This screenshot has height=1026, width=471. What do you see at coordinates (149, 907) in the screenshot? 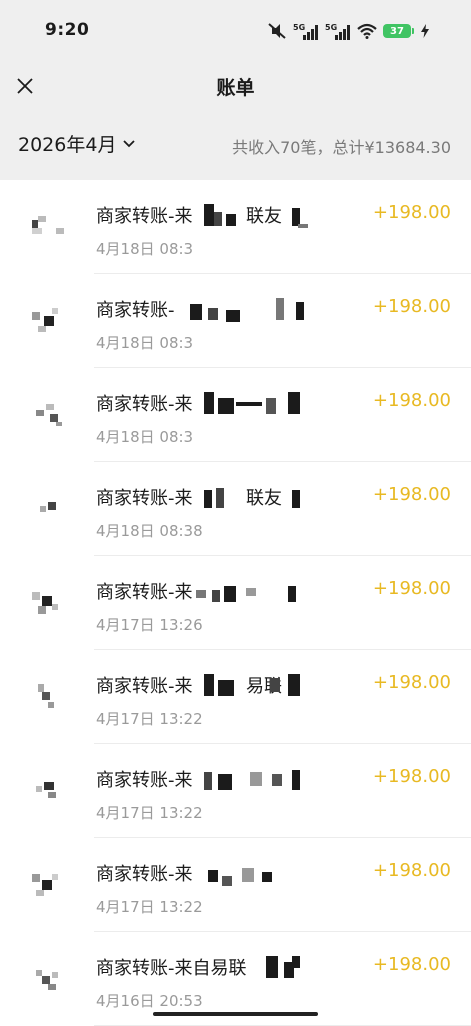
I see `transaction-date: 4月17日 13:22` at bounding box center [149, 907].